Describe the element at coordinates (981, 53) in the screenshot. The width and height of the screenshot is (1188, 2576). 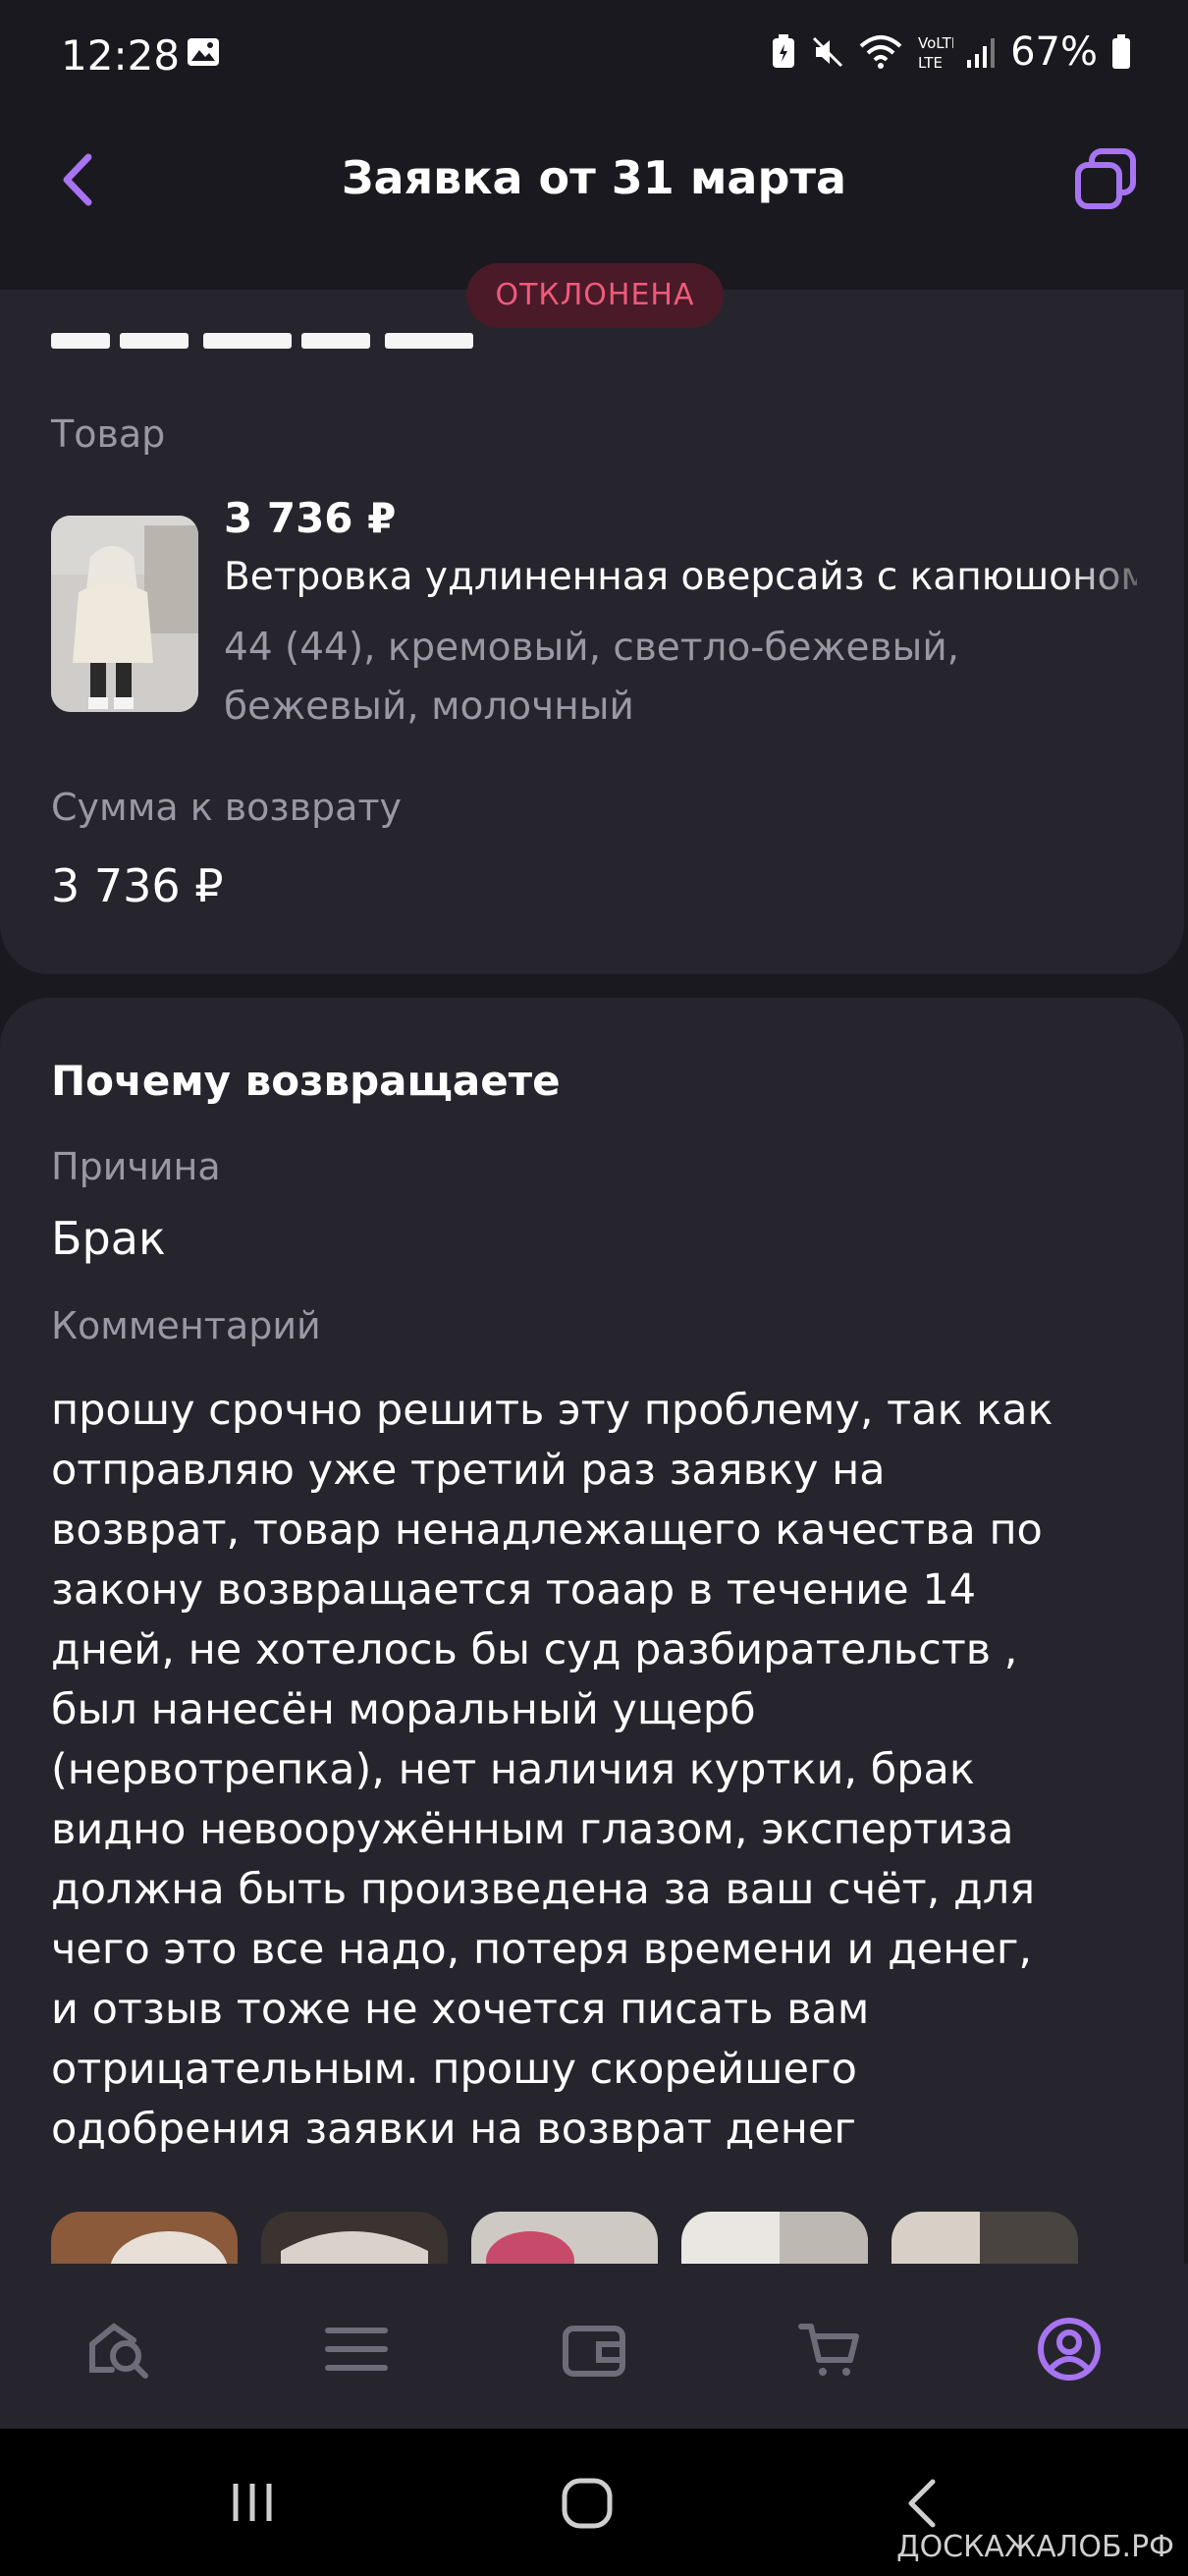
I see `signal-icon` at that location.